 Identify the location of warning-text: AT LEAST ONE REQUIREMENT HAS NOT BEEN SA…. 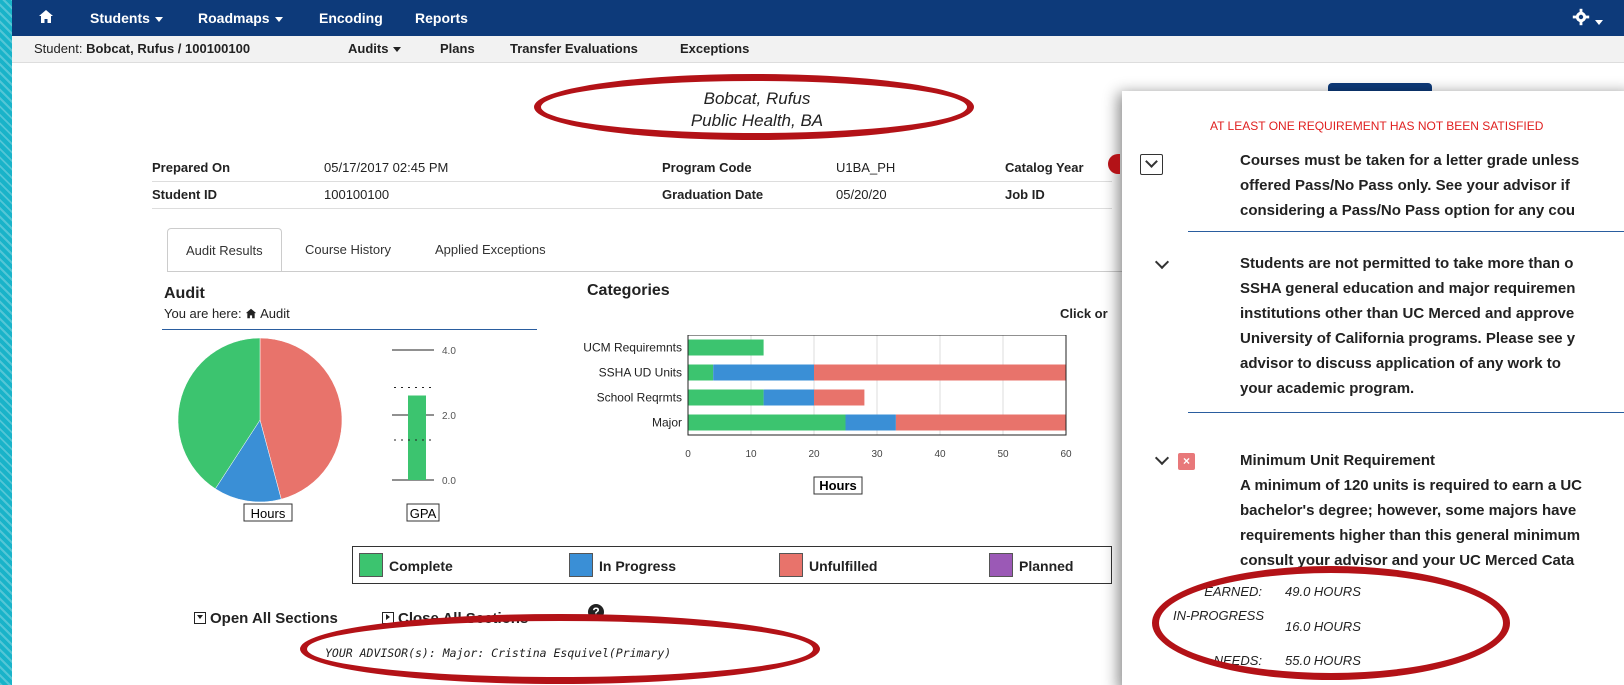
(1377, 126).